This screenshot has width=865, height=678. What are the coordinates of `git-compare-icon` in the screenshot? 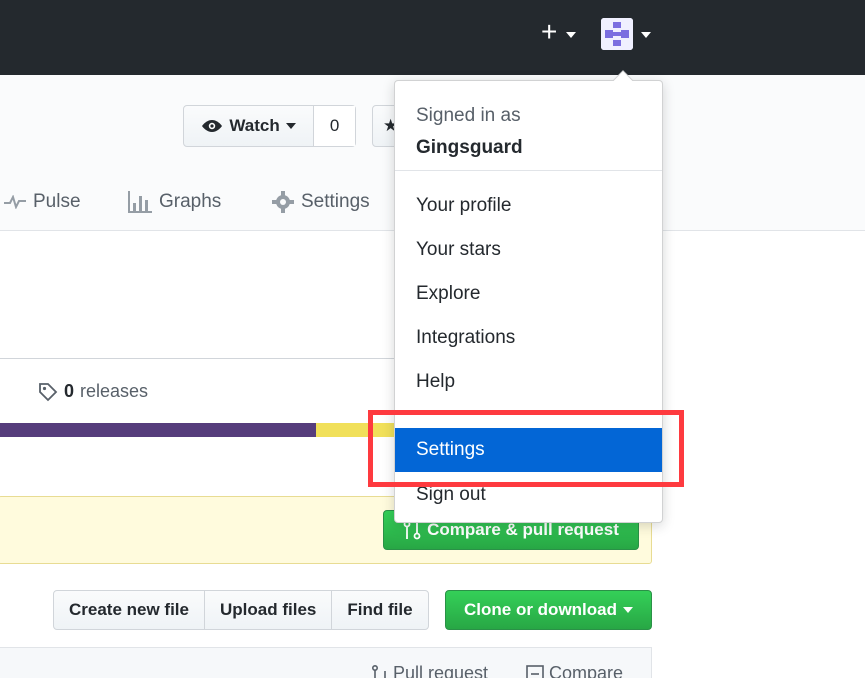 It's located at (412, 530).